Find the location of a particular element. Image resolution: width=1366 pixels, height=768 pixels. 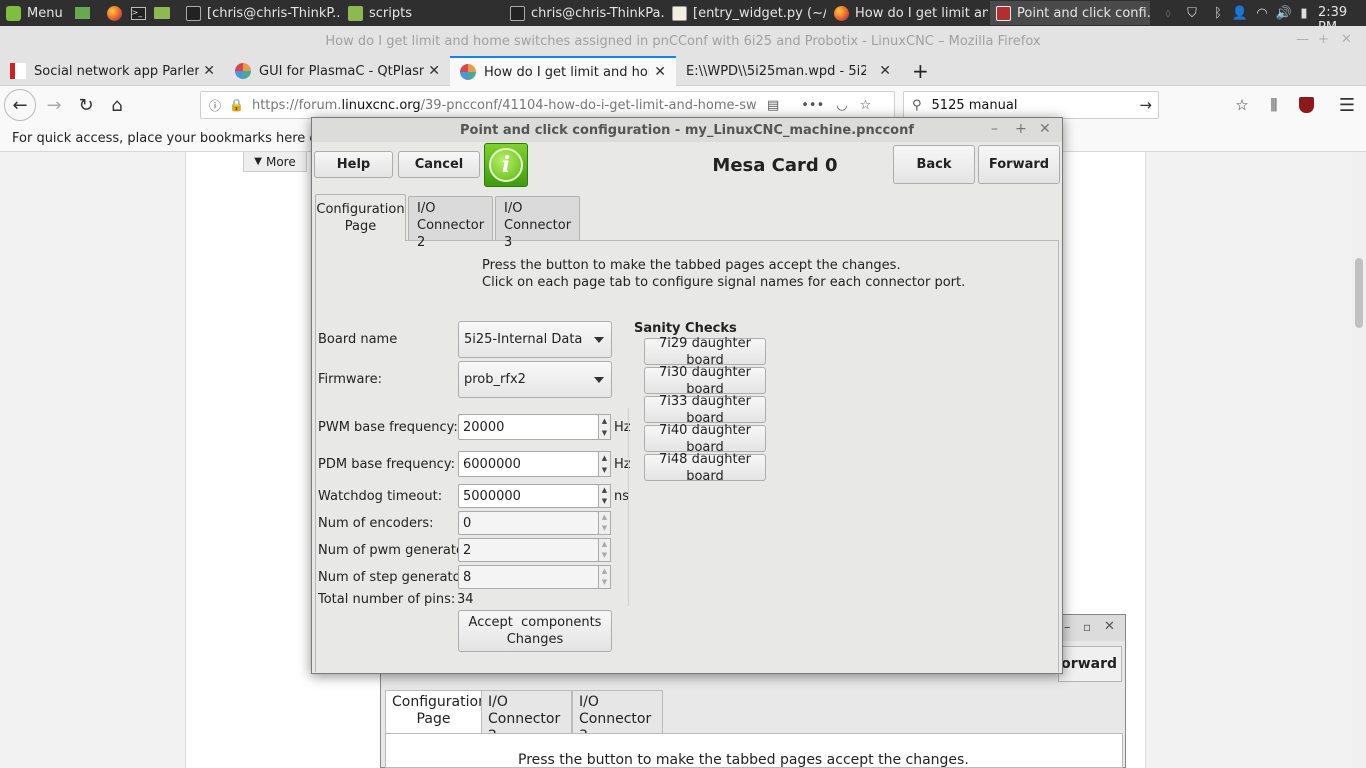

pdm-frequency-label: PDM base frequency: is located at coordinates (386, 464).